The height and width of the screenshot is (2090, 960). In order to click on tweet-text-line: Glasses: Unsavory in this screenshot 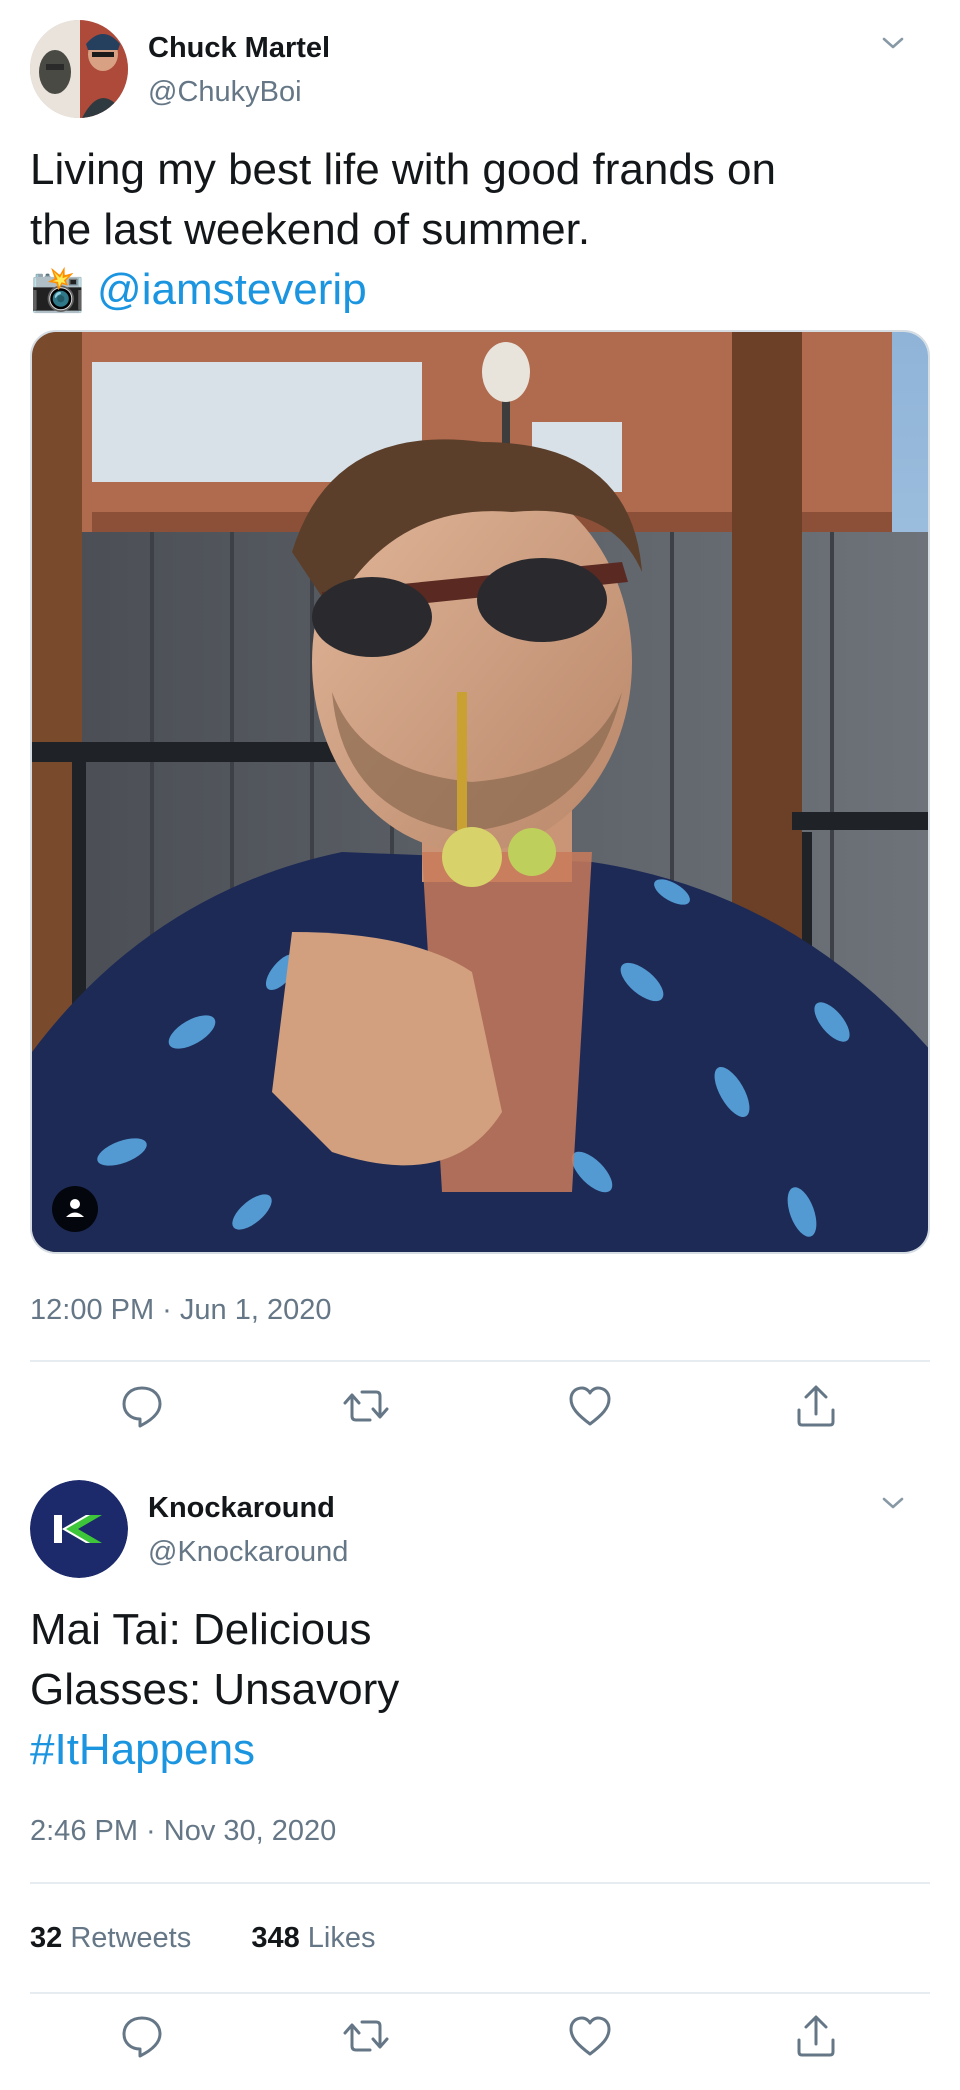, I will do `click(215, 1689)`.